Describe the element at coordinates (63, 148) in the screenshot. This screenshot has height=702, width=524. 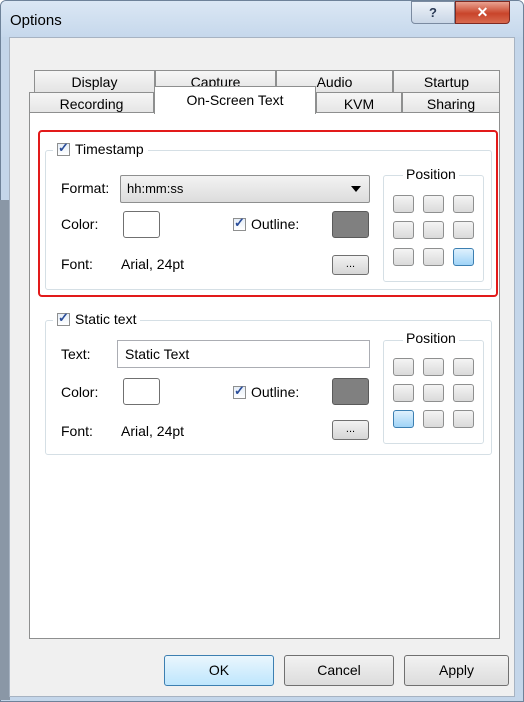
I see `timestamp-check-icon` at that location.